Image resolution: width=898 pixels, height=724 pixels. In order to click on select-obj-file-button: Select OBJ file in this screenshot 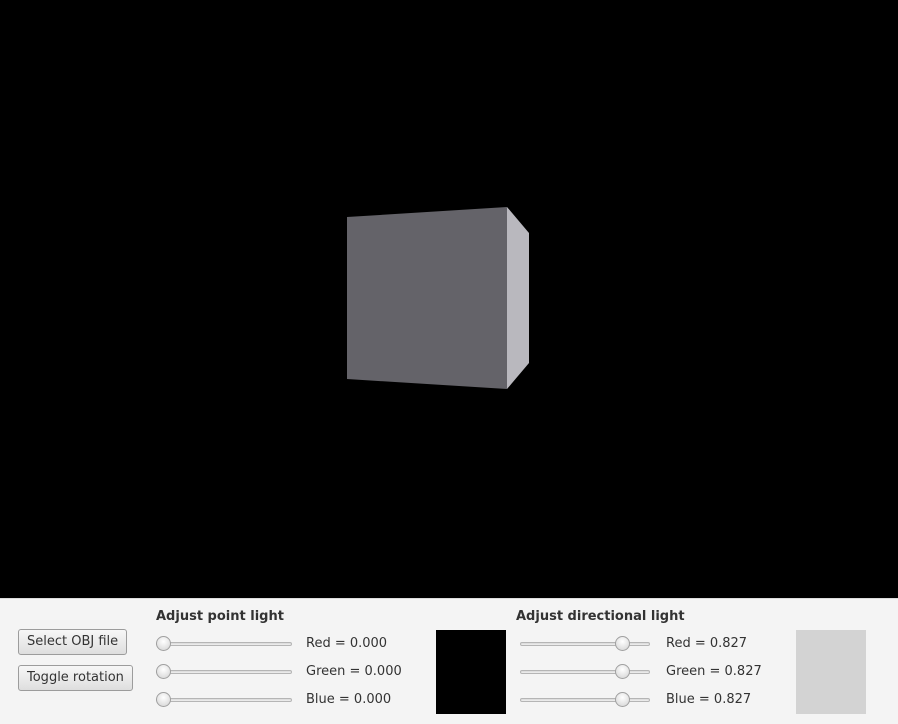, I will do `click(73, 642)`.